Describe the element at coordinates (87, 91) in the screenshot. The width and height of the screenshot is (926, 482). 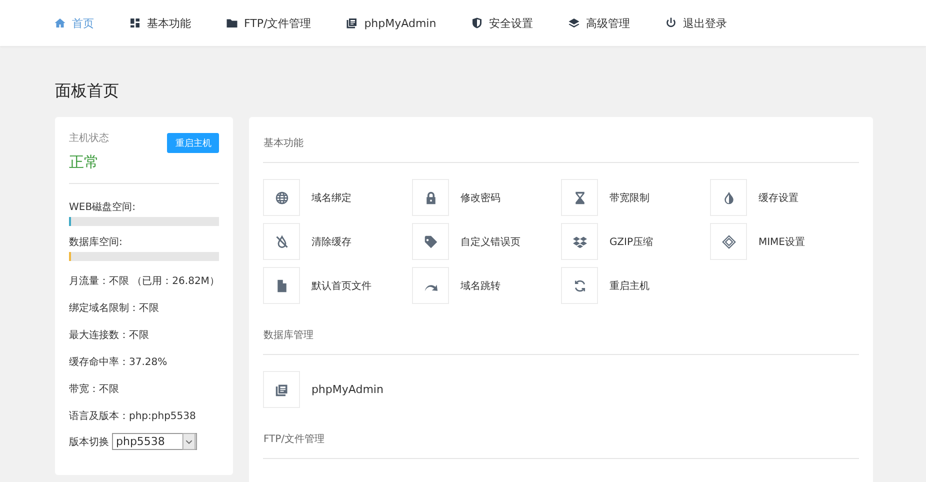
I see `page-title: 面板首页` at that location.